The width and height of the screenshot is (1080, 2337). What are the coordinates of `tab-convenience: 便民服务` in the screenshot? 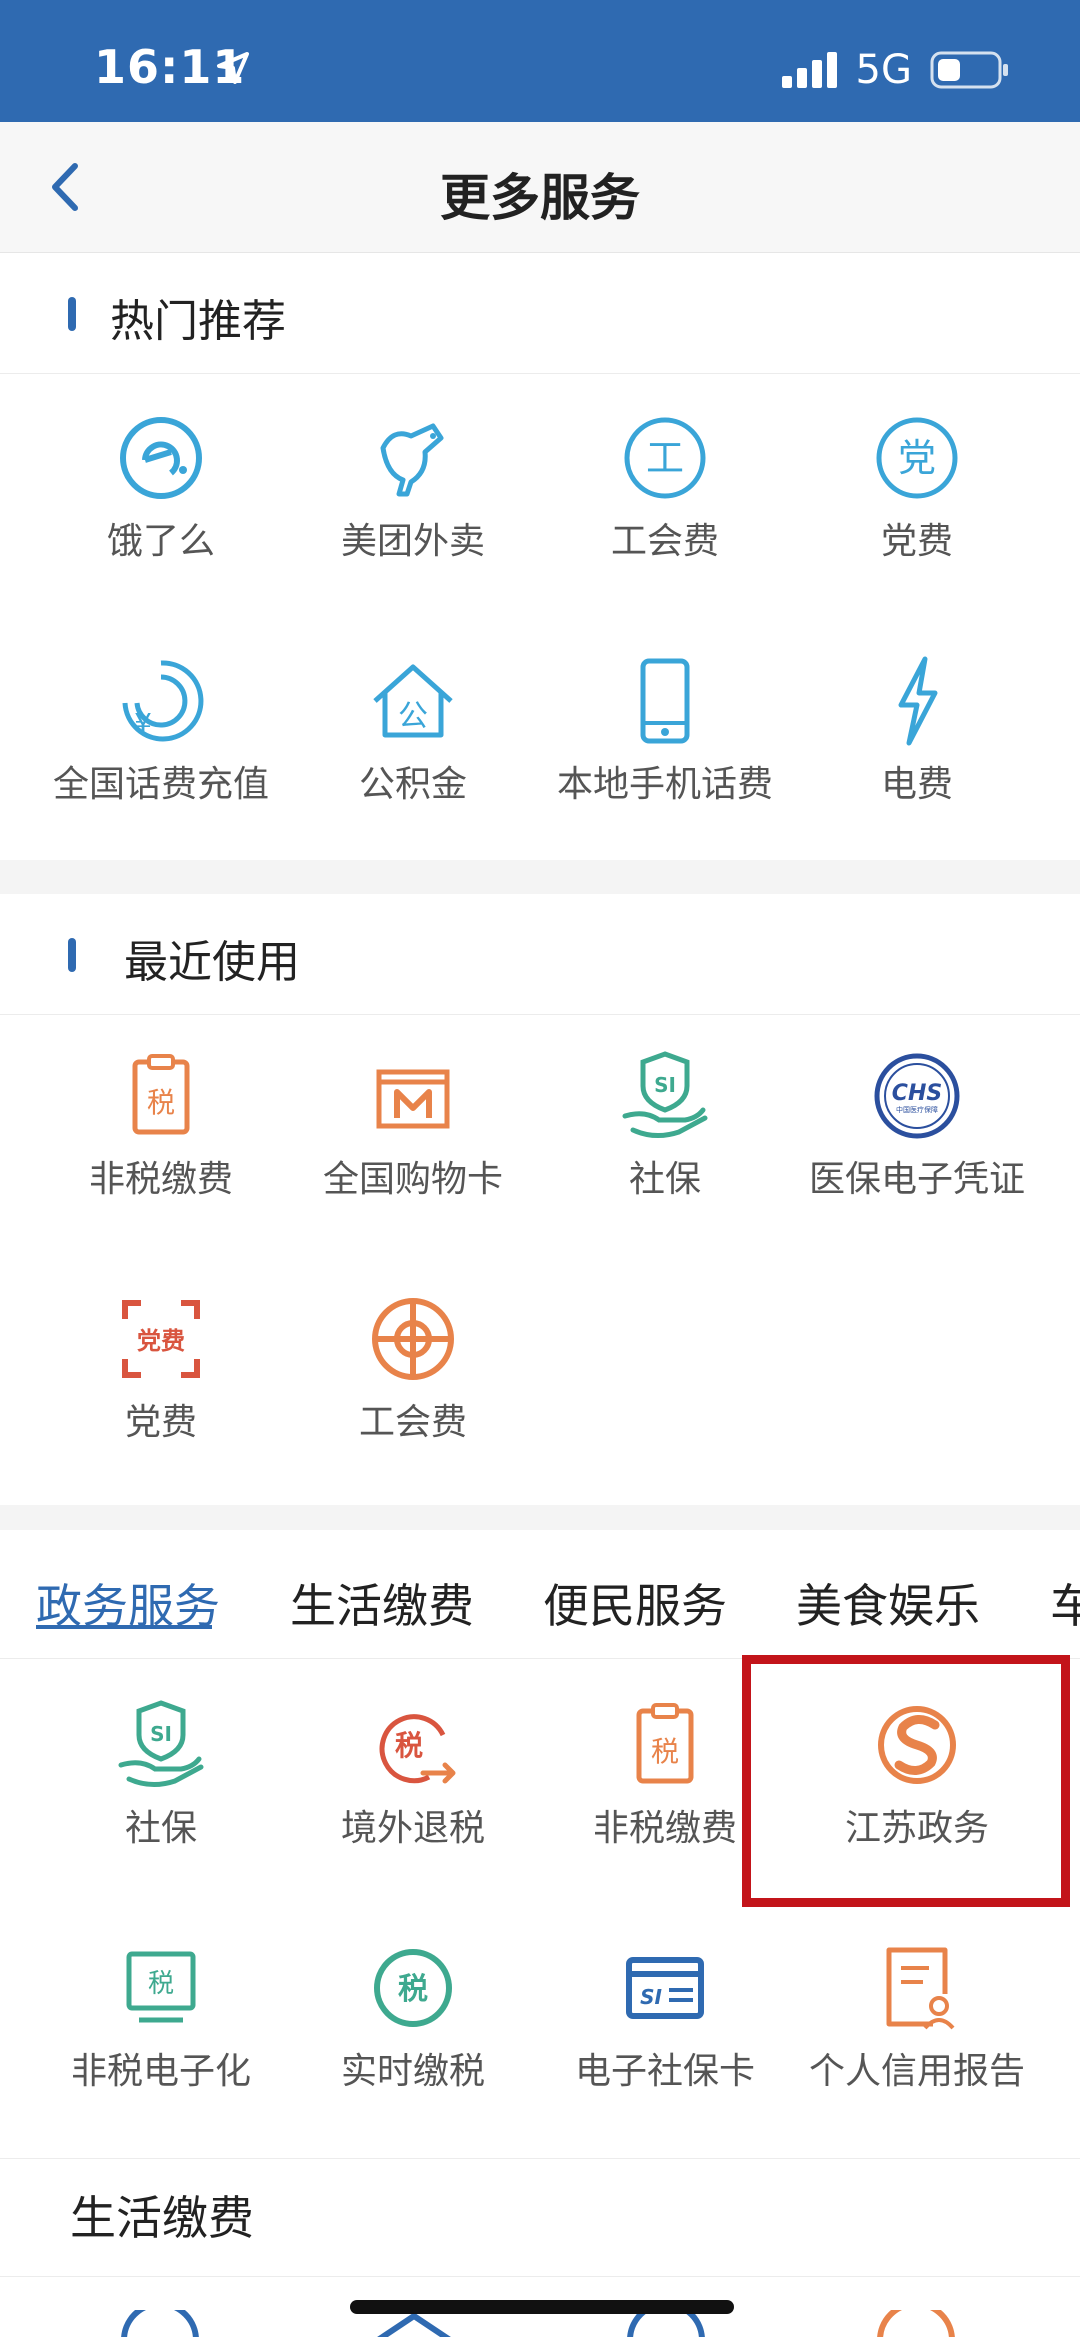 It's located at (635, 1603).